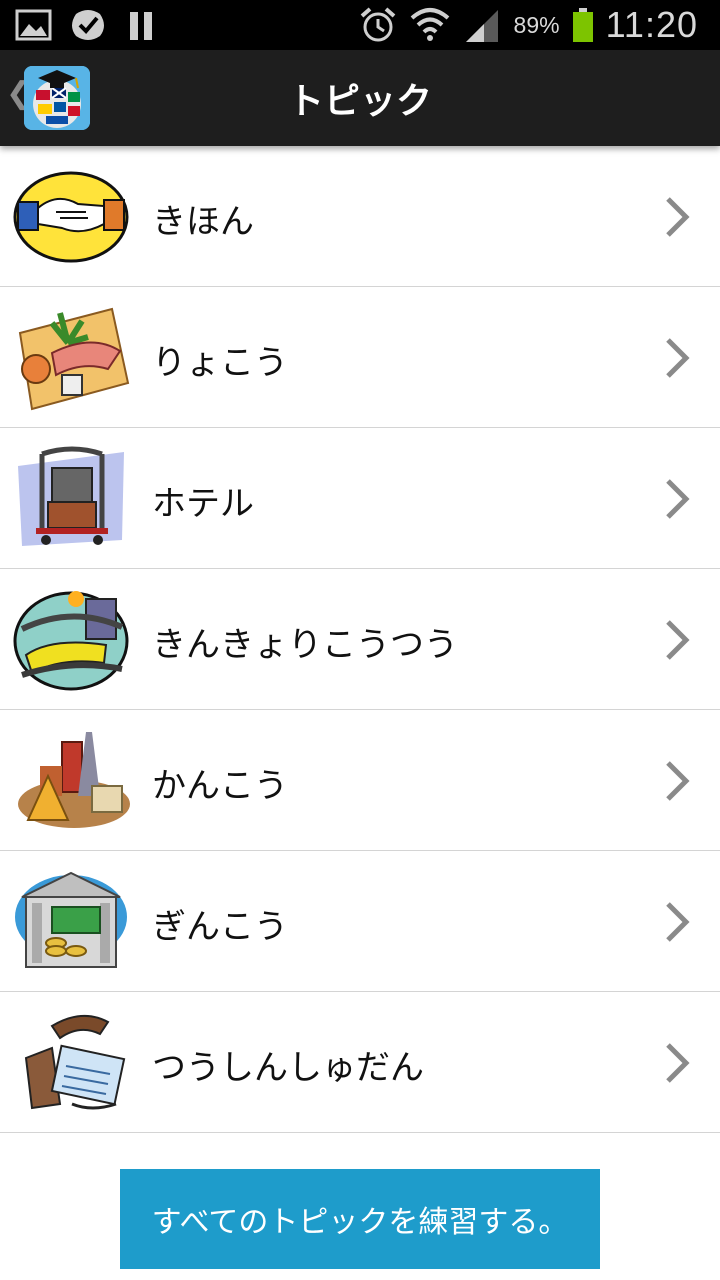 This screenshot has height=1280, width=720. I want to click on topic-row-communication: つうしんしゅだん, so click(360, 1062).